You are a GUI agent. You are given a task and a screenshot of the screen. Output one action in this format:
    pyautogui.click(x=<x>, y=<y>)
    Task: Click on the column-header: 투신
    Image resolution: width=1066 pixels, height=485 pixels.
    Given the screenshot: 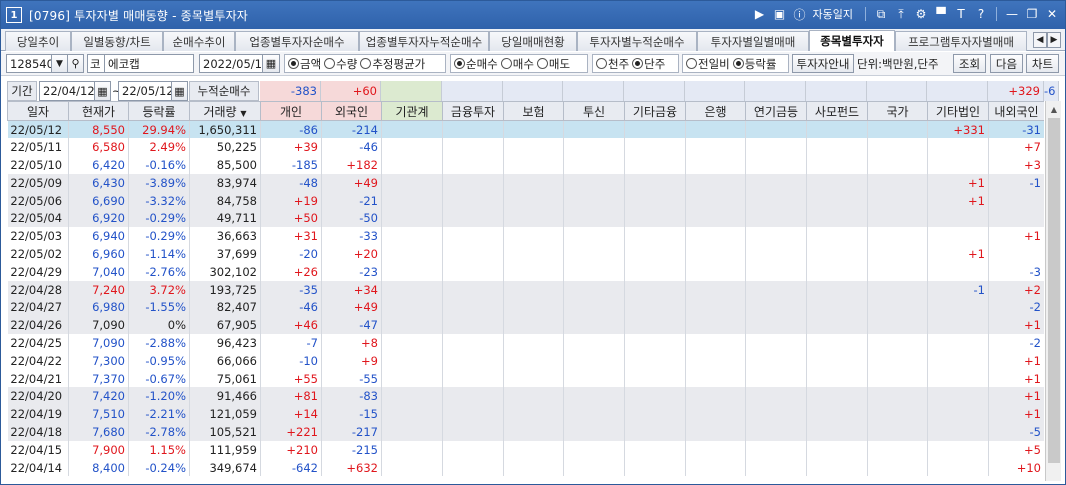 What is the action you would take?
    pyautogui.click(x=594, y=111)
    